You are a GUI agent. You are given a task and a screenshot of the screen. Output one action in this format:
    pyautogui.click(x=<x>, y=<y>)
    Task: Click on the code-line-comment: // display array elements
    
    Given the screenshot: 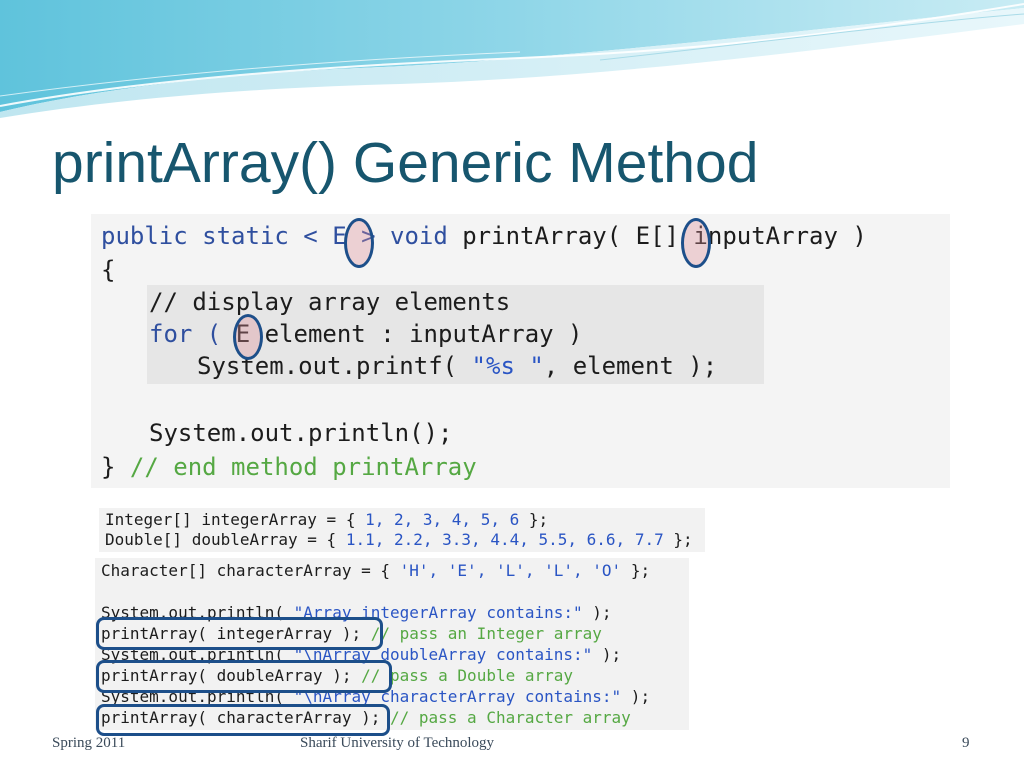 What is the action you would take?
    pyautogui.click(x=330, y=302)
    